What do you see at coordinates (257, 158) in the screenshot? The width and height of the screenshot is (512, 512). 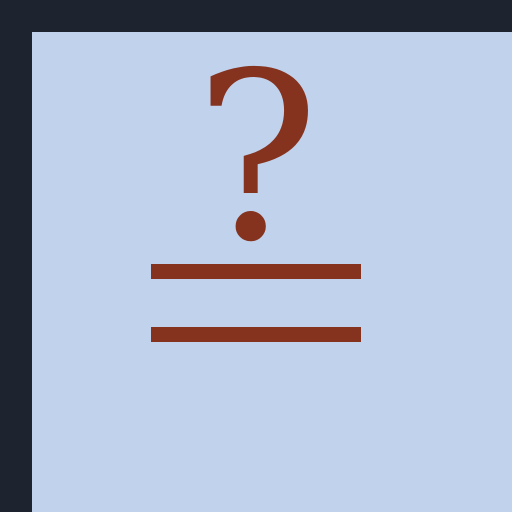 I see `question-mark-glyph: ?` at bounding box center [257, 158].